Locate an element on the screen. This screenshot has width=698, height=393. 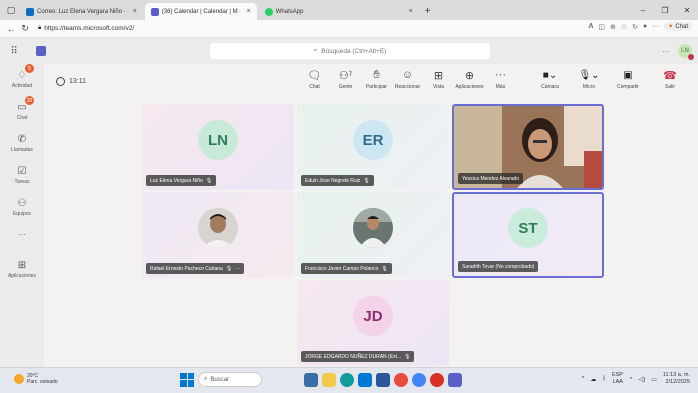
tab-outlook: Correo: Luz Elena Vergara Niño · × is located at coordinates (81, 11).